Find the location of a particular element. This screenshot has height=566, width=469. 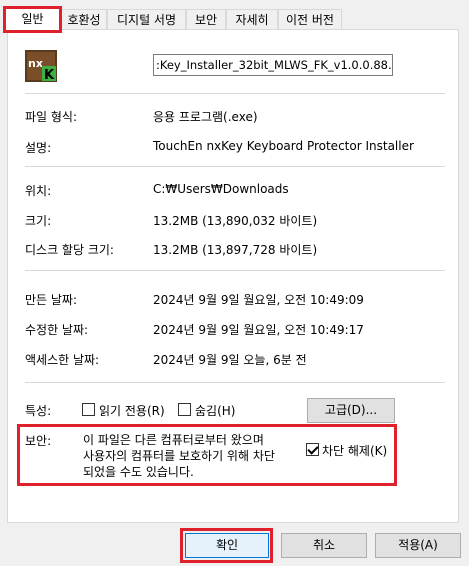

size-label: 크기: is located at coordinates (38, 221).